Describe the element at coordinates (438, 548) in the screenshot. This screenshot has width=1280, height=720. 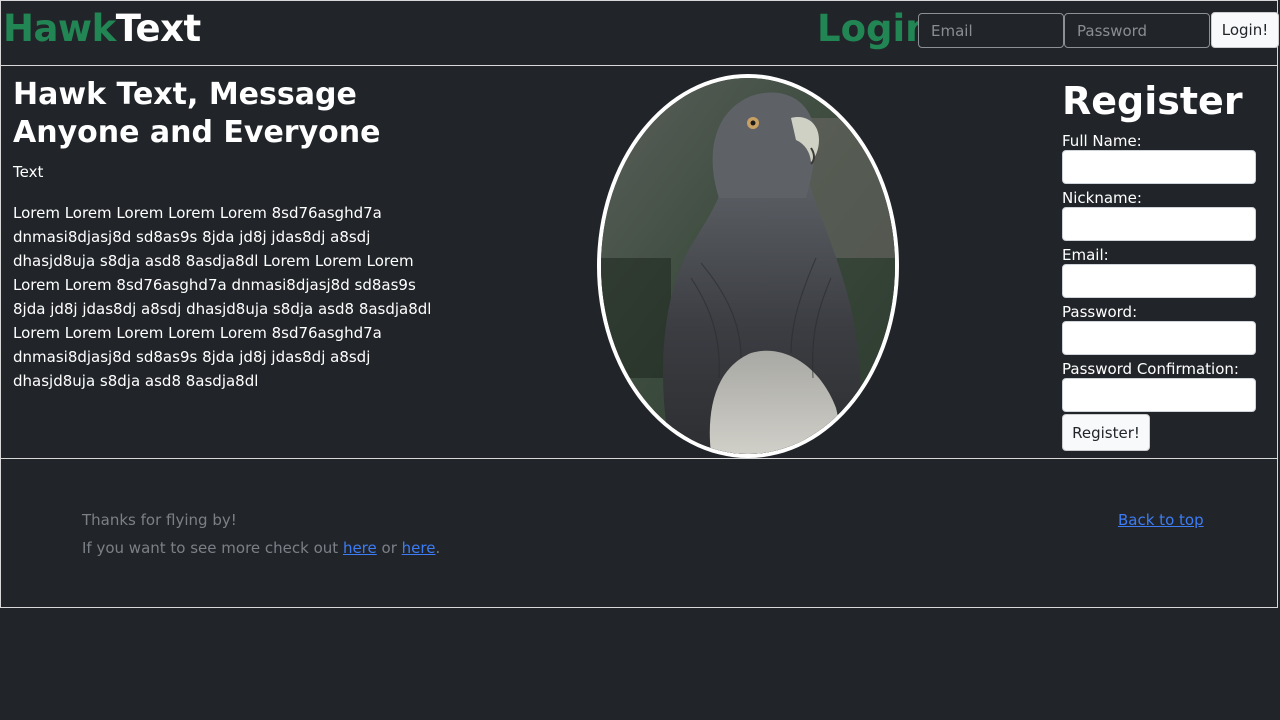
I see `footer-period: .` at that location.